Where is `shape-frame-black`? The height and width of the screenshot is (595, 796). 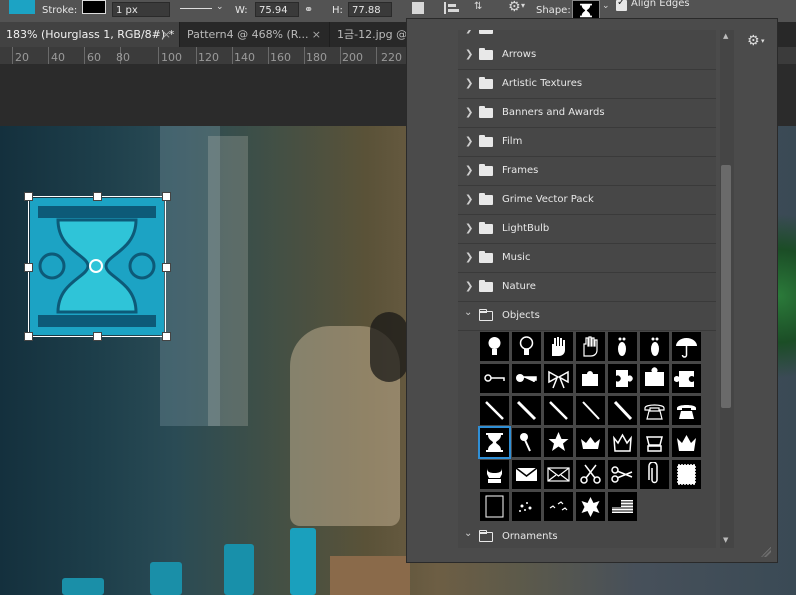
shape-frame-black is located at coordinates (494, 506).